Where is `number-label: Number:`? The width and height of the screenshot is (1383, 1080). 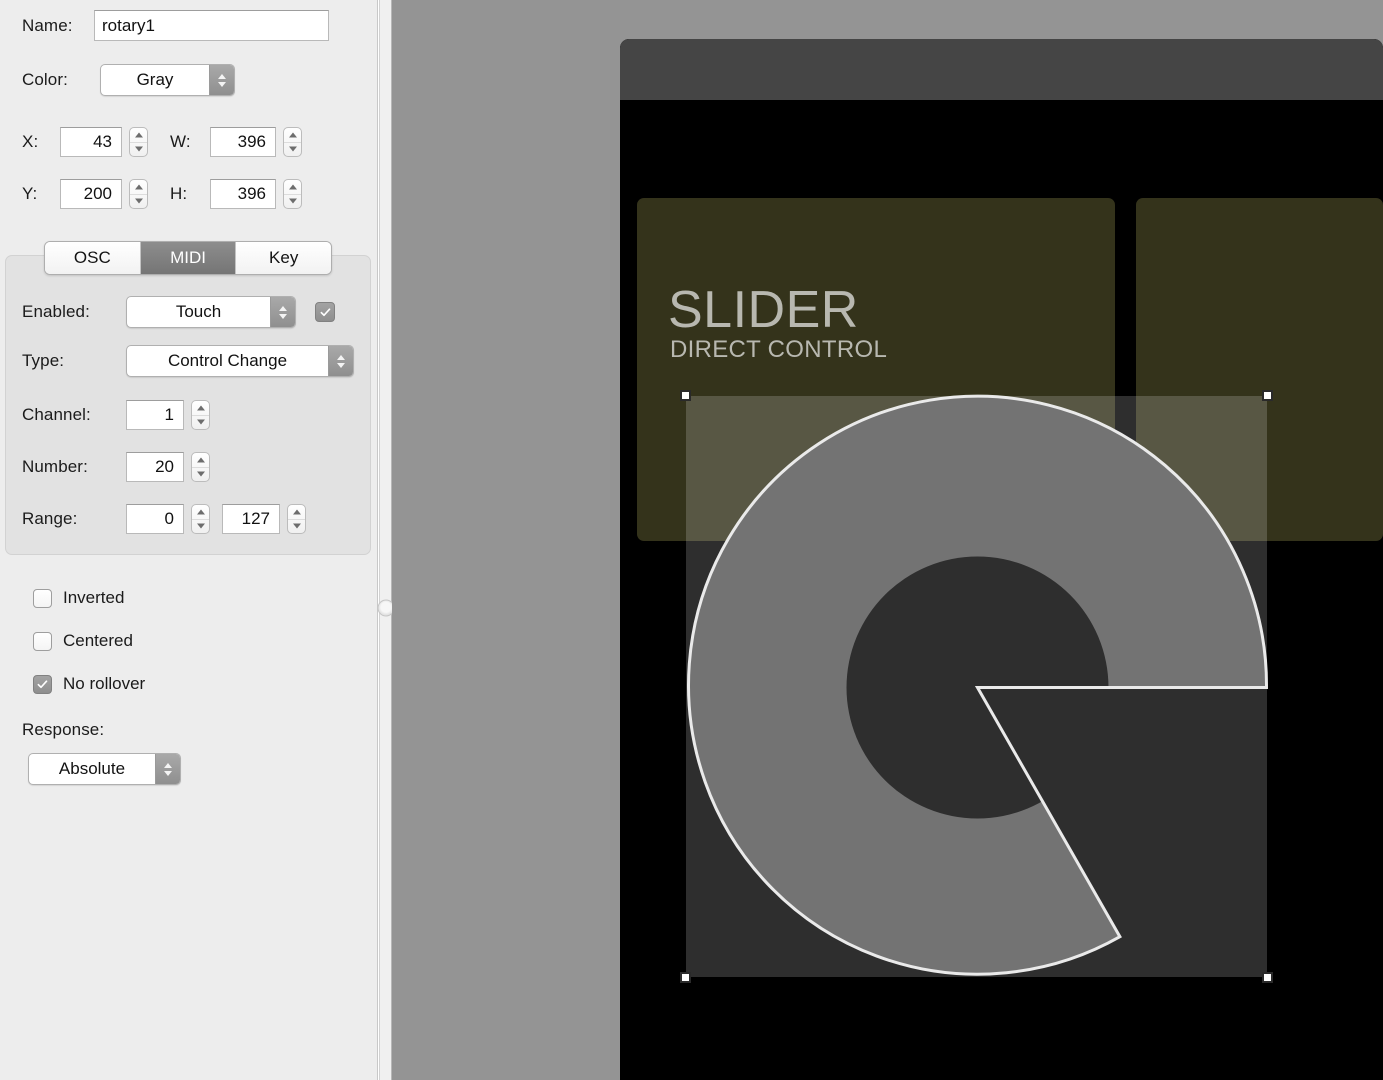 number-label: Number: is located at coordinates (55, 466).